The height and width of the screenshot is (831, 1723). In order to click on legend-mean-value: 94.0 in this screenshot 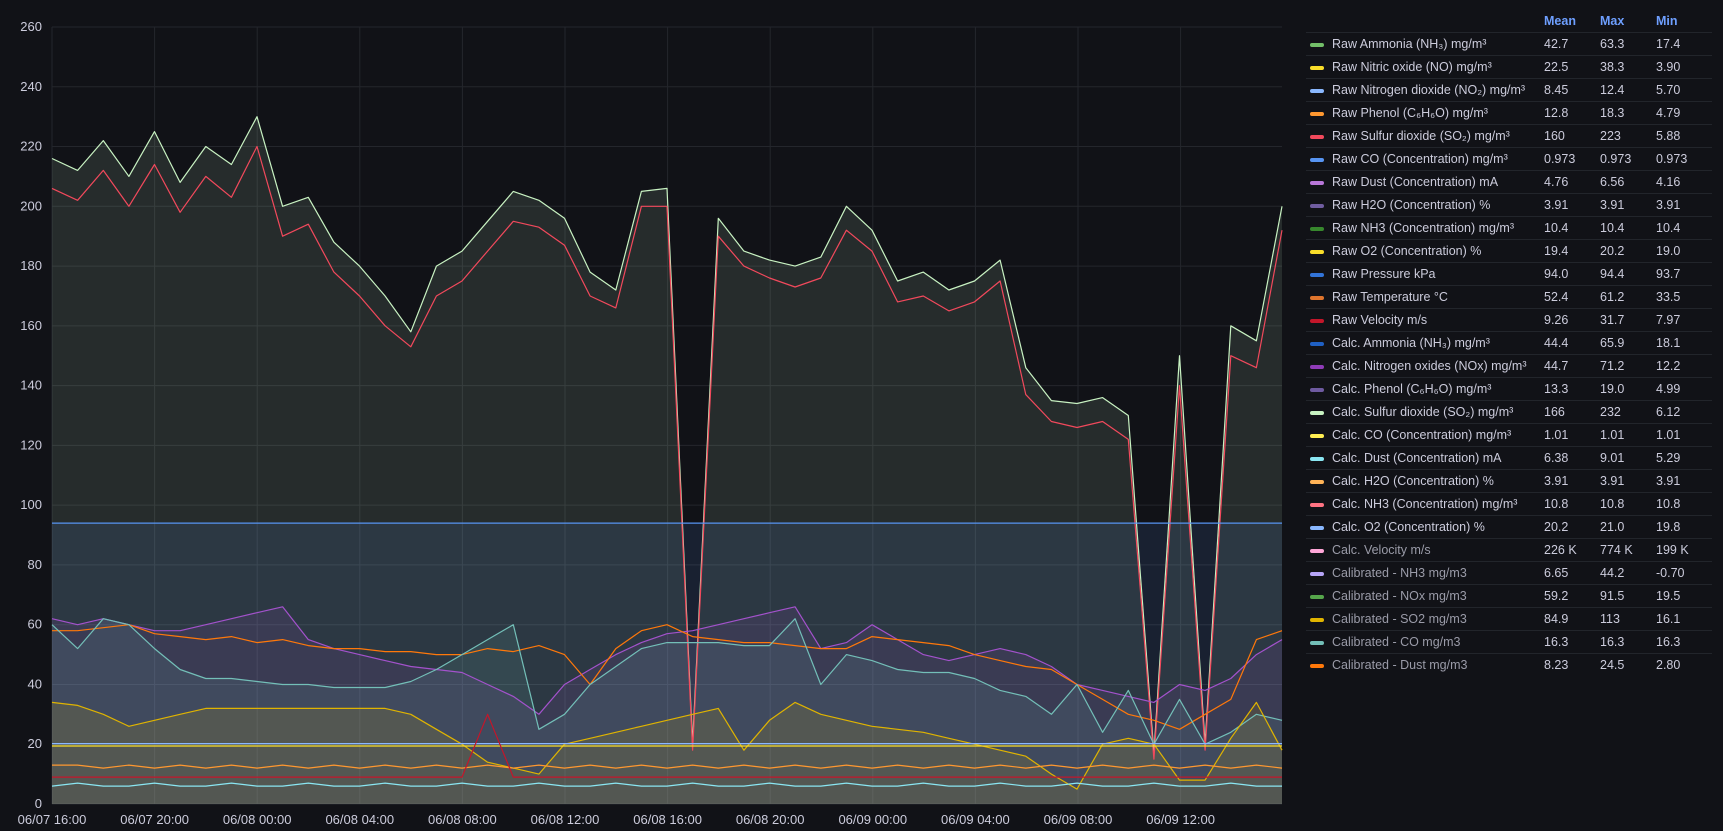, I will do `click(1572, 274)`.